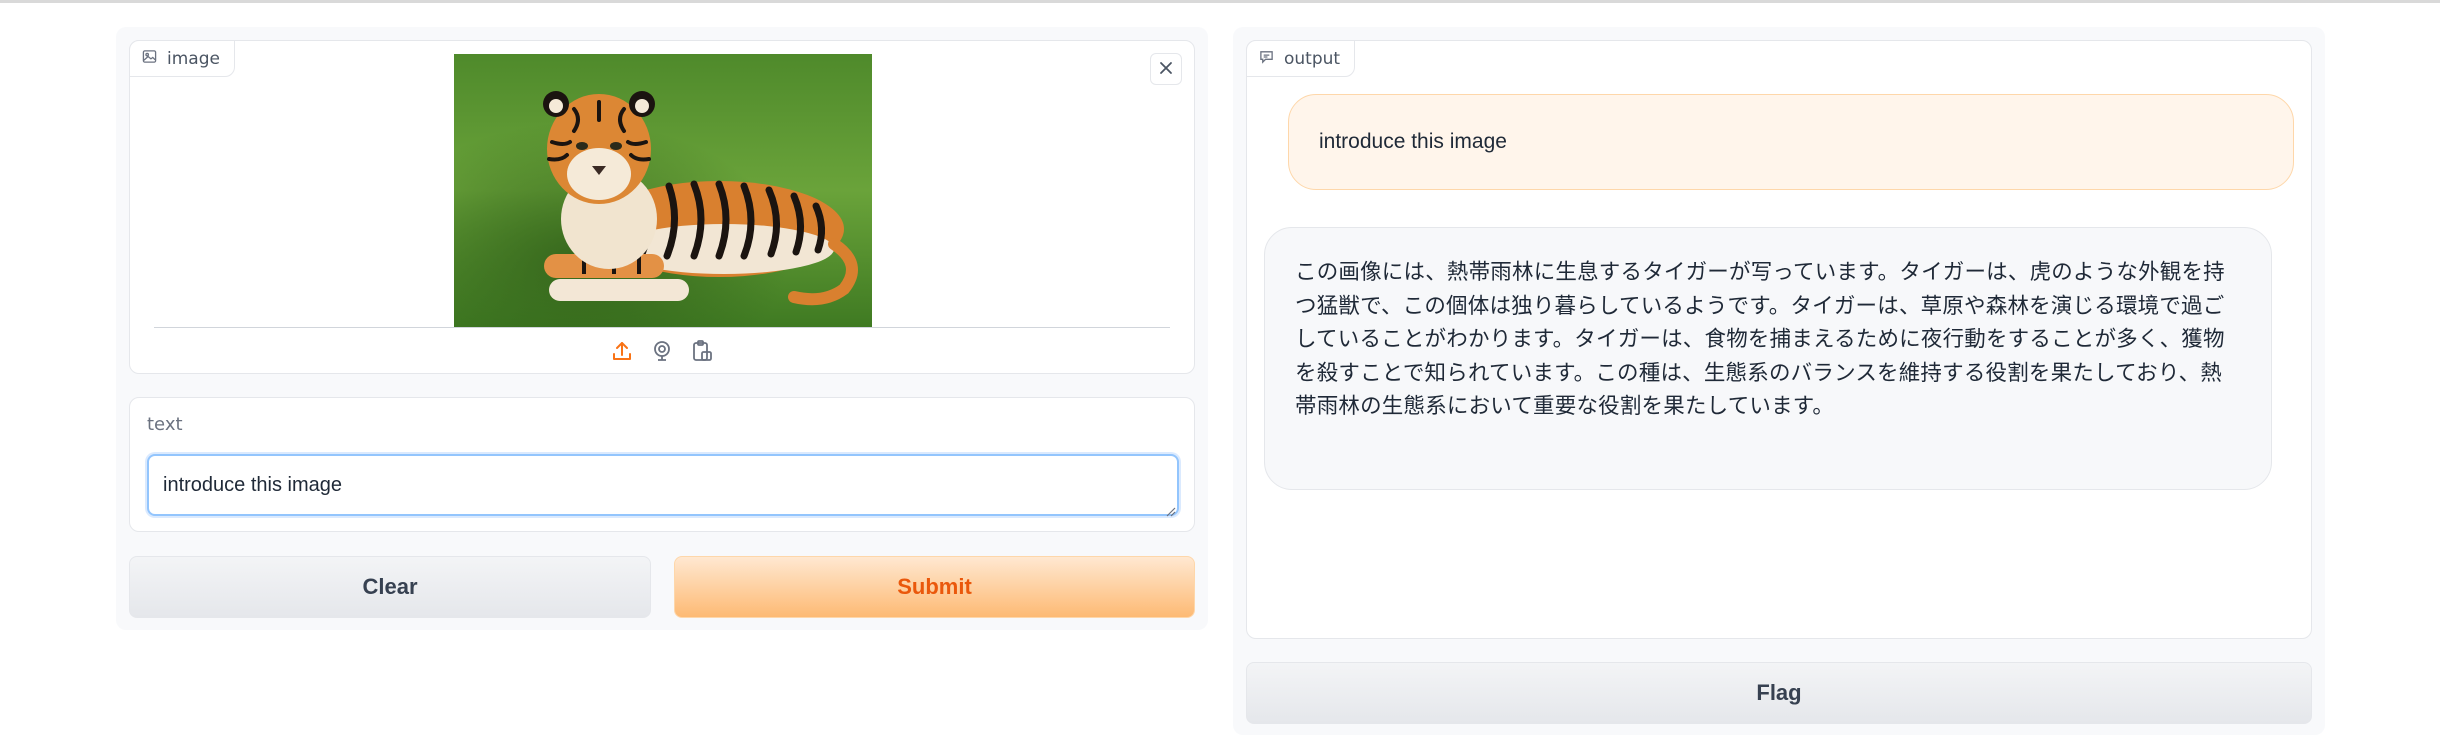  Describe the element at coordinates (165, 424) in the screenshot. I see `text-label: text` at that location.